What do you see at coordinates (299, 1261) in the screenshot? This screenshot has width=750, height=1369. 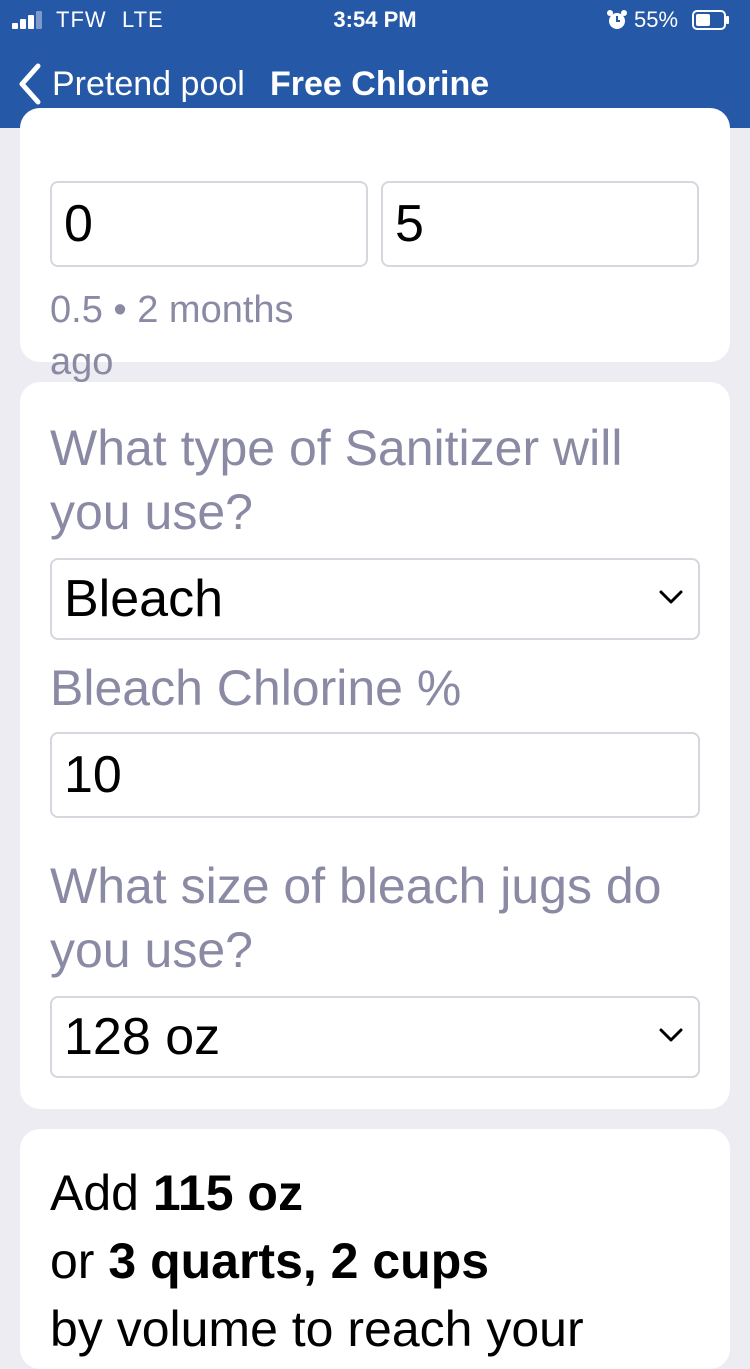 I see `dose-alt-amount: 3 quarts, 2 cups` at bounding box center [299, 1261].